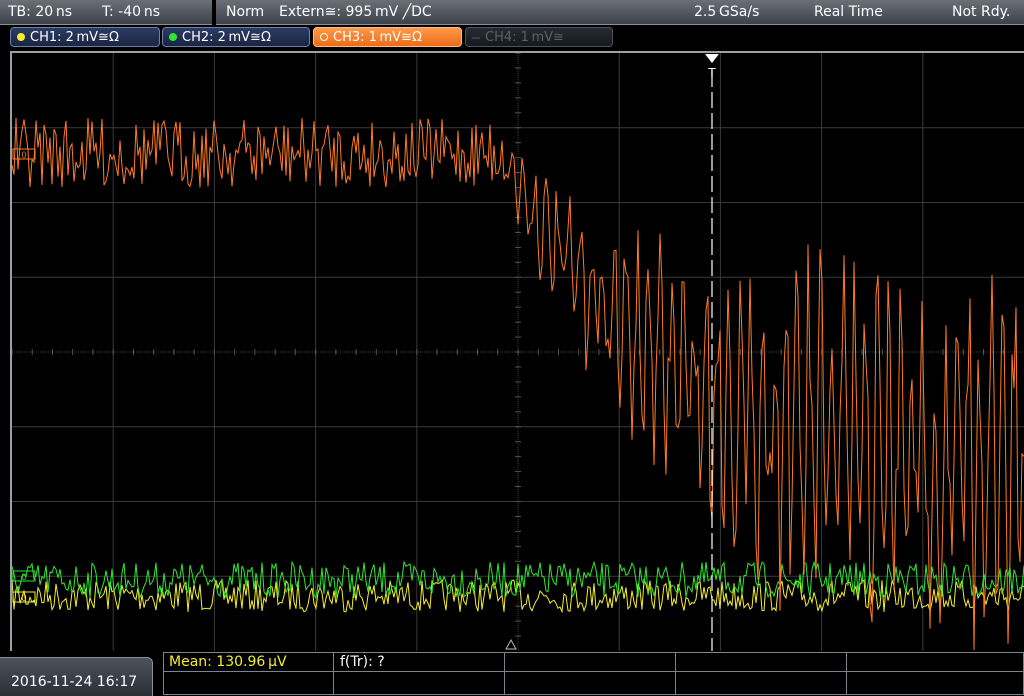 The height and width of the screenshot is (696, 1024). I want to click on trigger-mode: Norm, so click(245, 12).